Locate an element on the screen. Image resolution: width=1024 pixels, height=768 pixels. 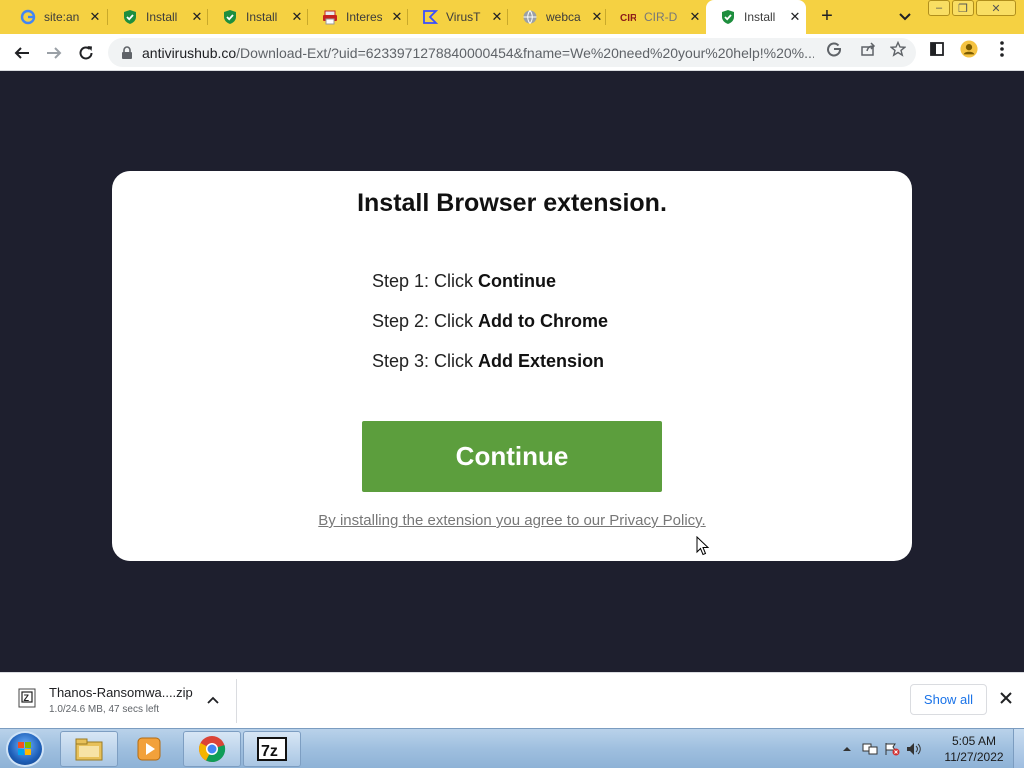
tab-cir: CIR CIR-D ✕ is located at coordinates (656, 17).